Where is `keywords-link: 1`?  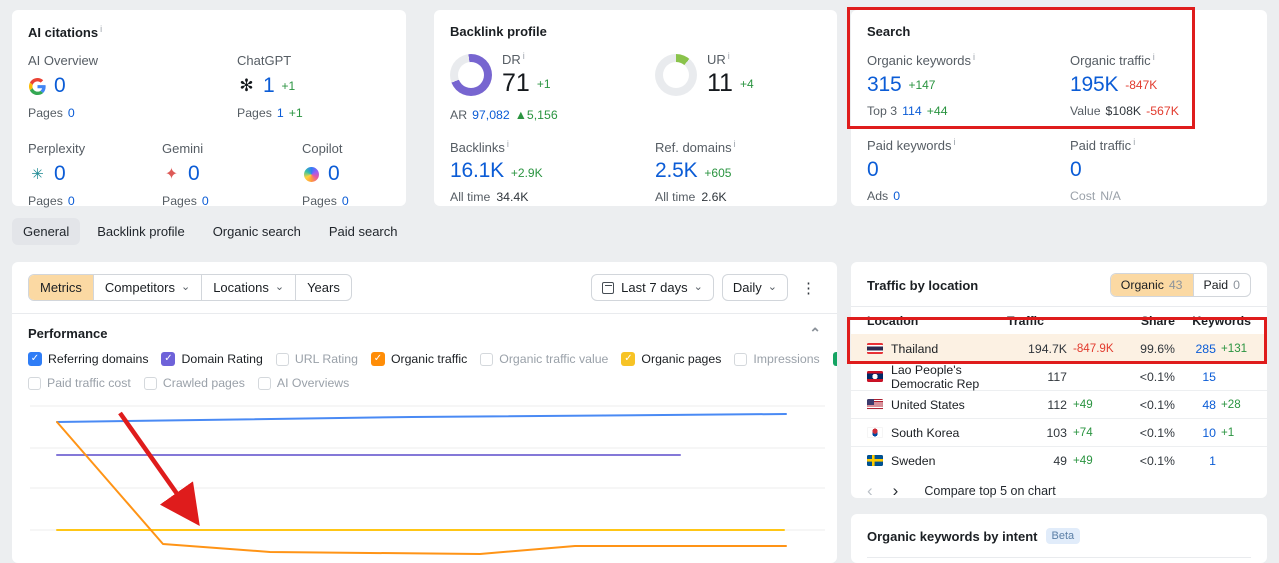
keywords-link: 1 is located at coordinates (1195, 461).